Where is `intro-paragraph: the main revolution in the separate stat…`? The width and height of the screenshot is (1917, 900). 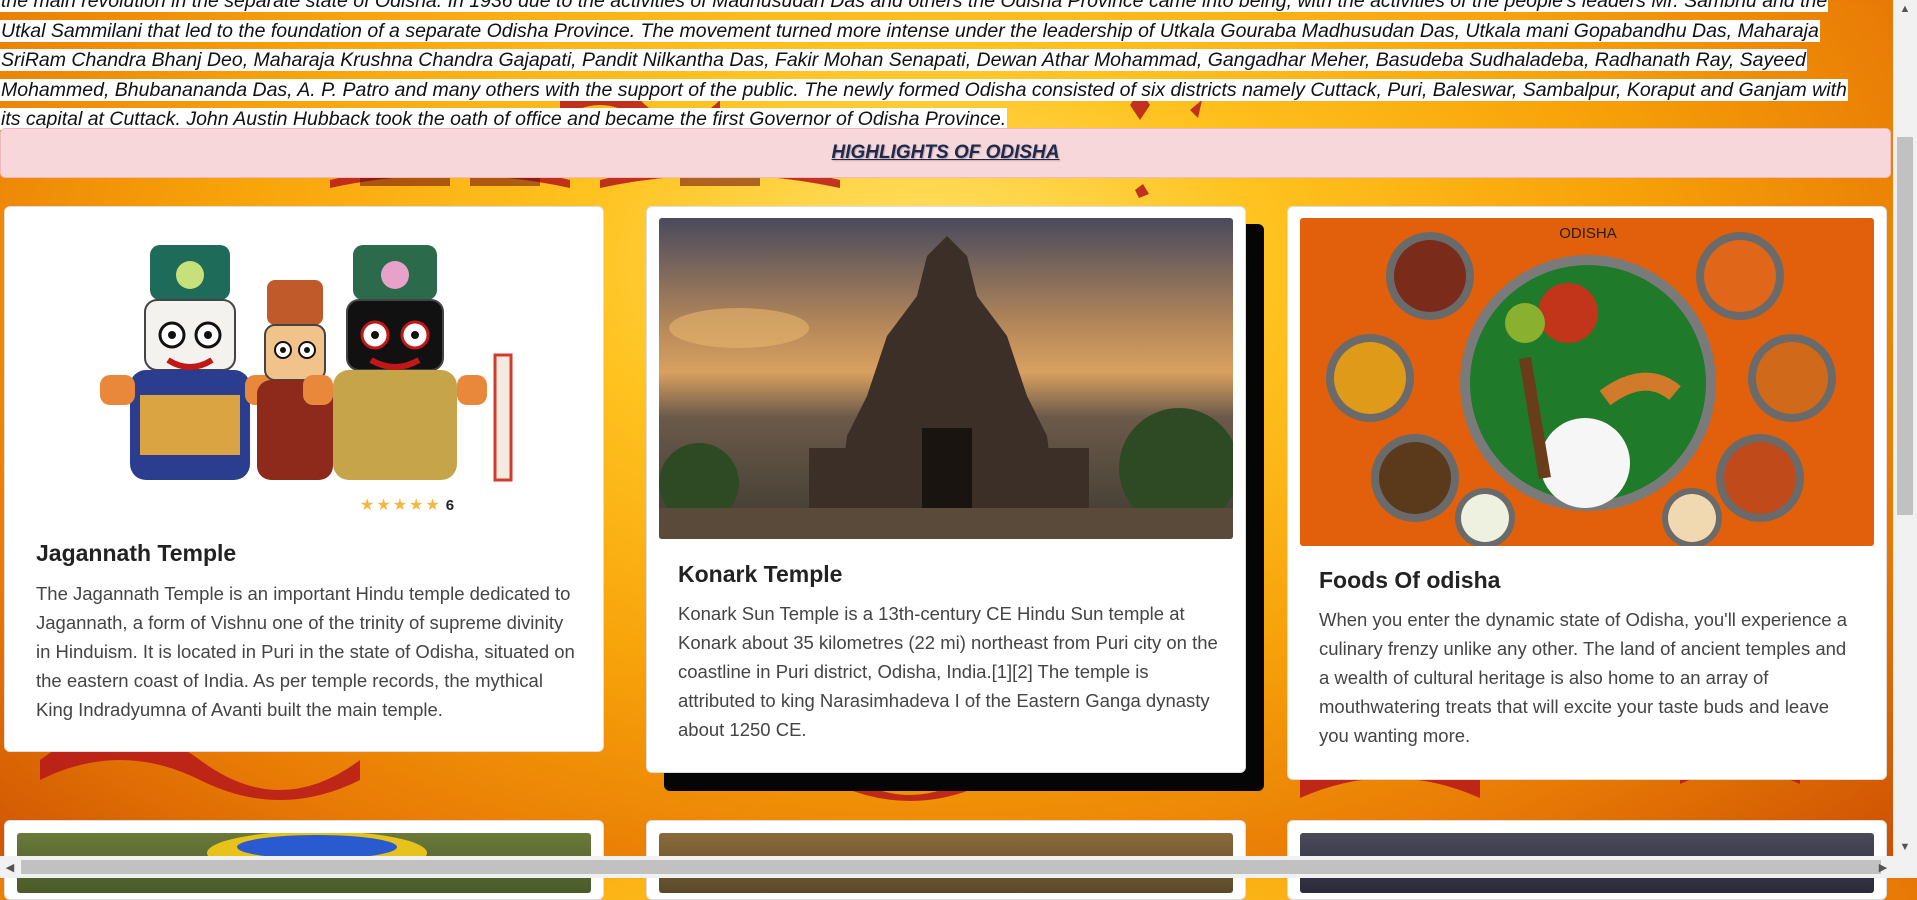 intro-paragraph: the main revolution in the separate stat… is located at coordinates (930, 67).